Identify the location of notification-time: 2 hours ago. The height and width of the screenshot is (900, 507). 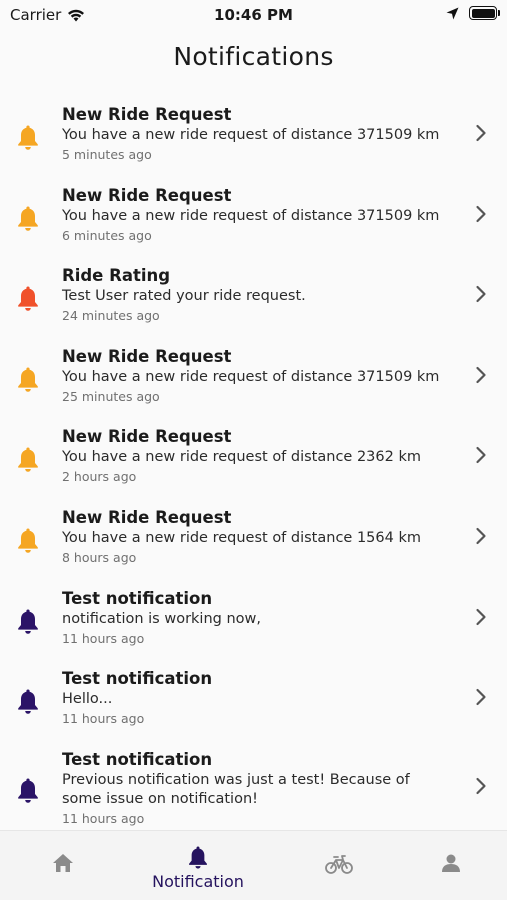
(99, 477).